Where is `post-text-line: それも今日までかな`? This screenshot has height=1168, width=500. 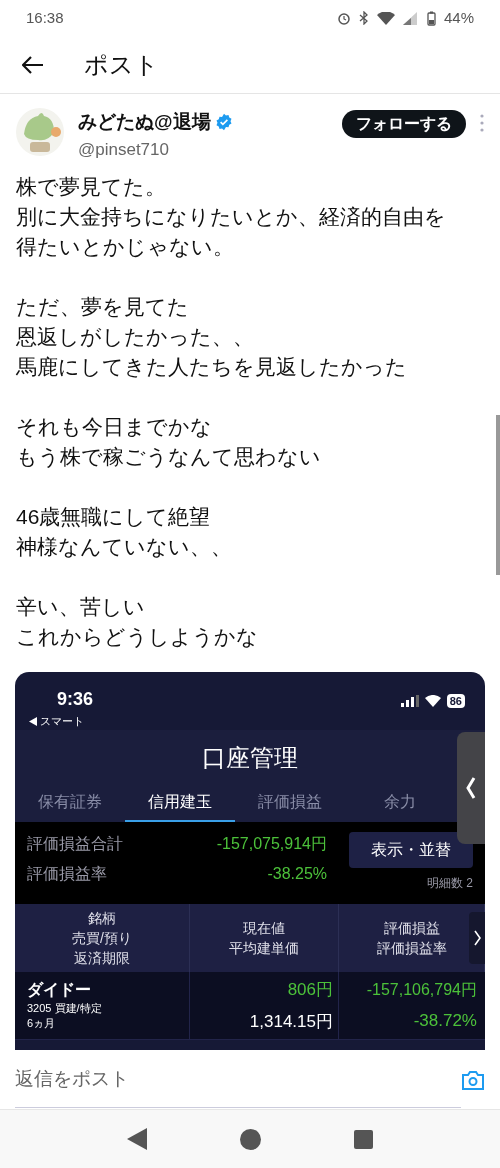
post-text-line: それも今日までかな is located at coordinates (114, 427).